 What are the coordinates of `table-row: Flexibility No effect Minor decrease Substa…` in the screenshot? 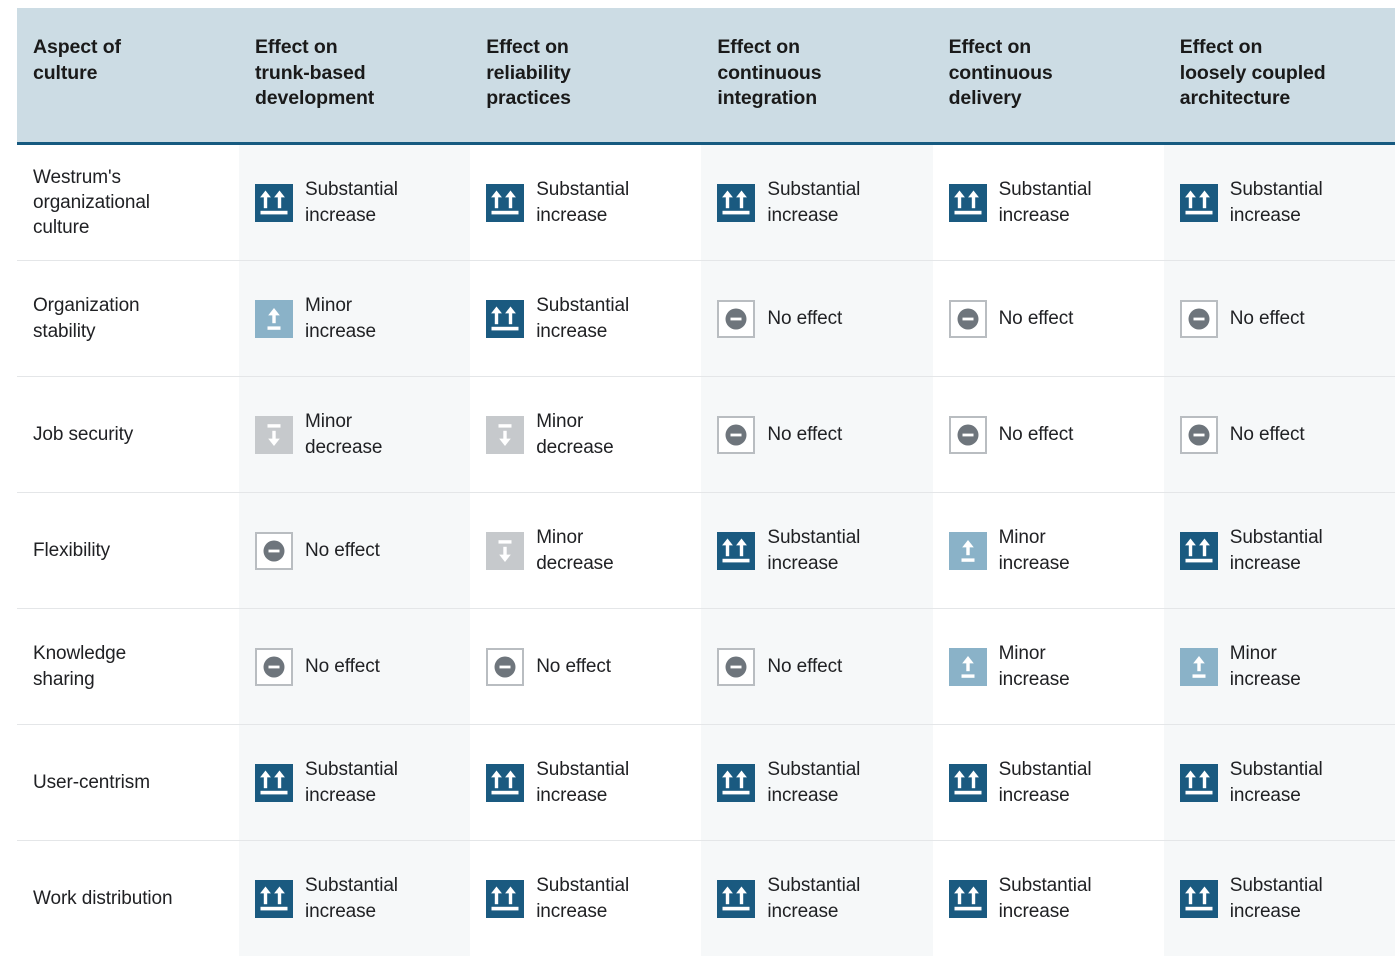 It's located at (706, 551).